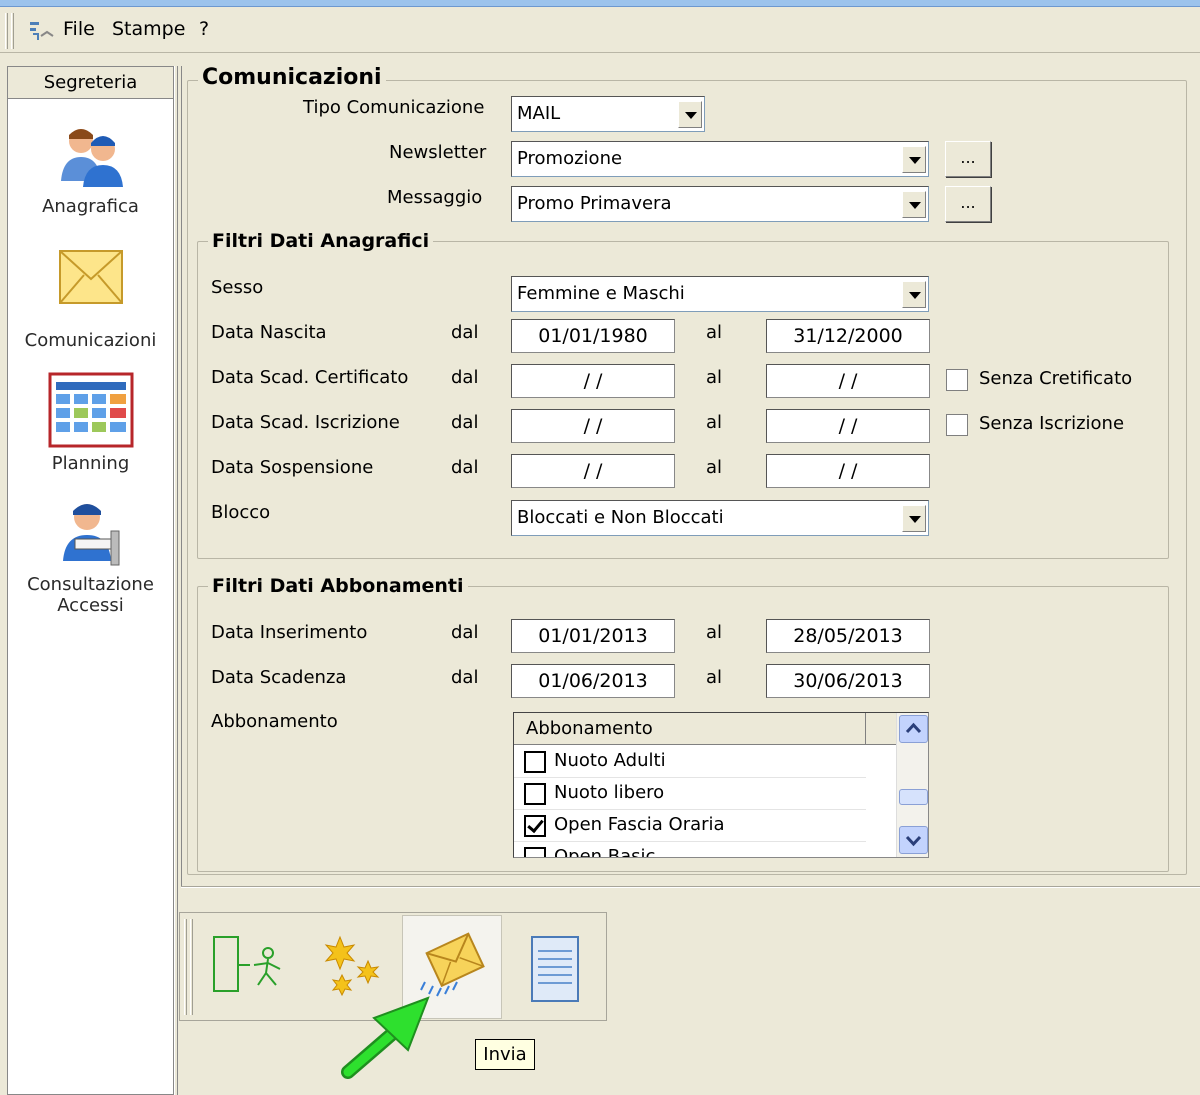 The height and width of the screenshot is (1095, 1200). I want to click on messaggio-select: Promo Primavera, so click(720, 204).